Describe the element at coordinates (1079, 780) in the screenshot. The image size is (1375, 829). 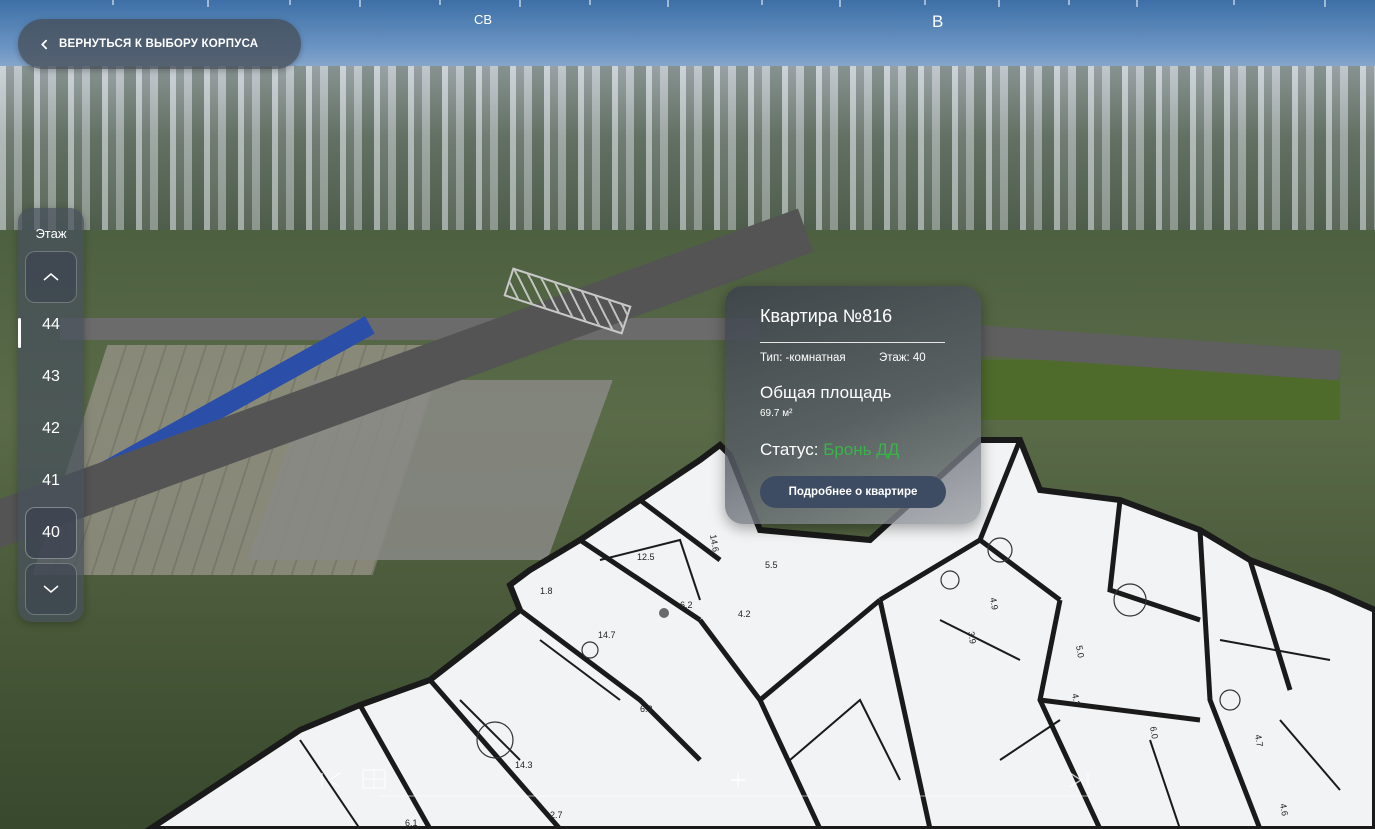
I see `skip-forward-icon` at that location.